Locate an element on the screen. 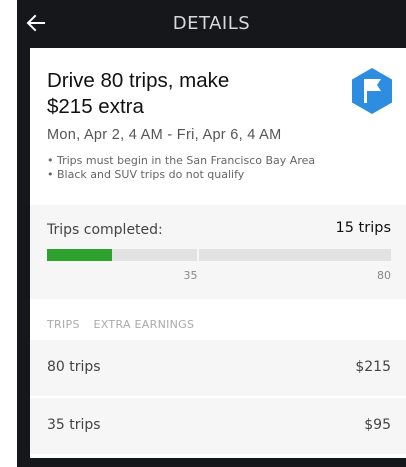 The image size is (406, 467). table-header: TRIPS EXTRA EARNINGS is located at coordinates (125, 324).